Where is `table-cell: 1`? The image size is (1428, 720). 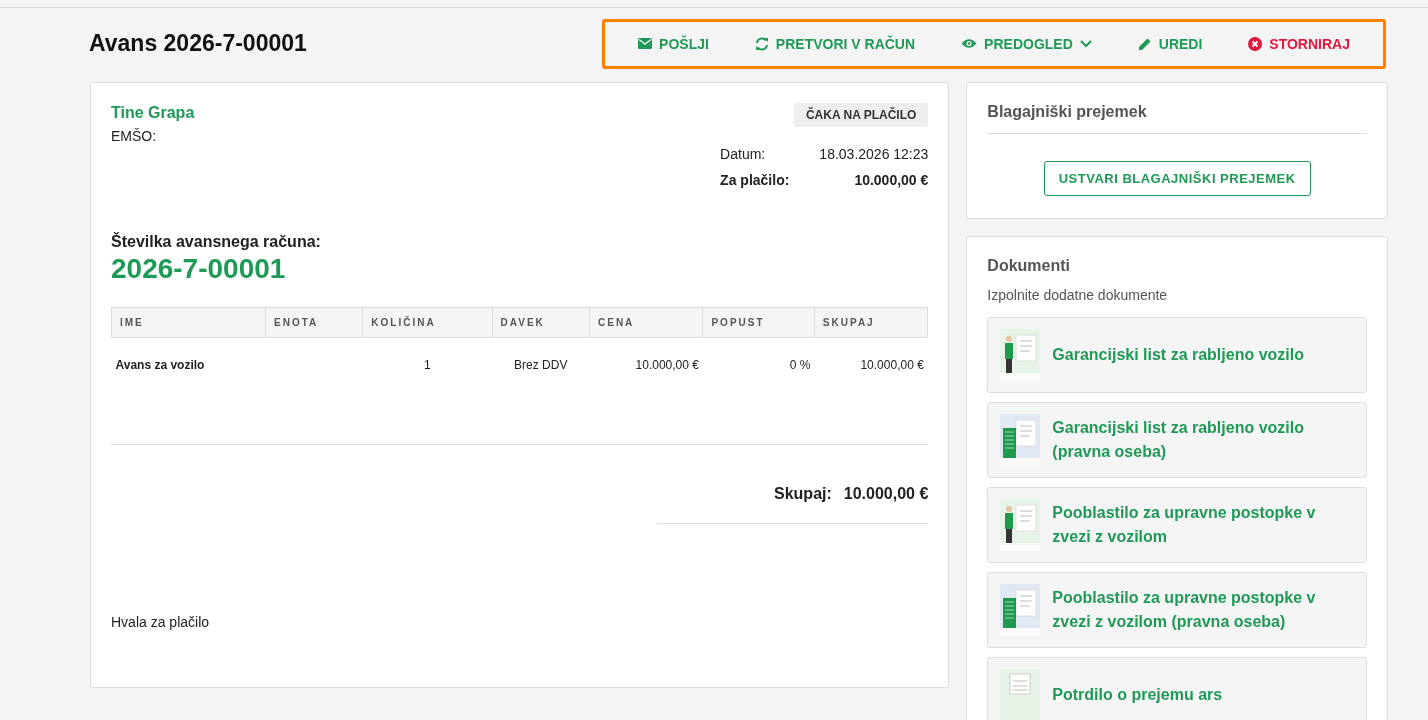
table-cell: 1 is located at coordinates (427, 365).